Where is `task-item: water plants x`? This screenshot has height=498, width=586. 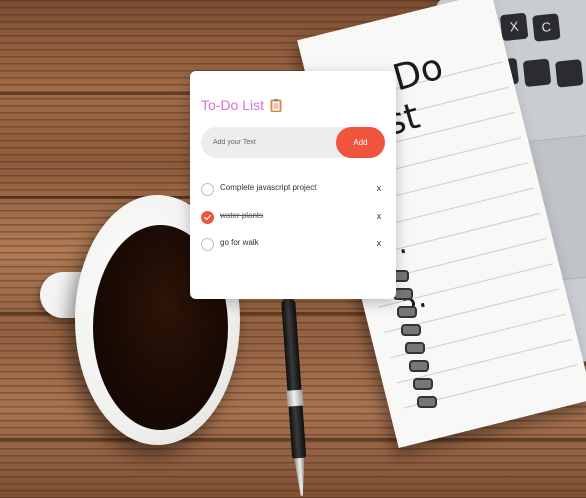 task-item: water plants x is located at coordinates (293, 218).